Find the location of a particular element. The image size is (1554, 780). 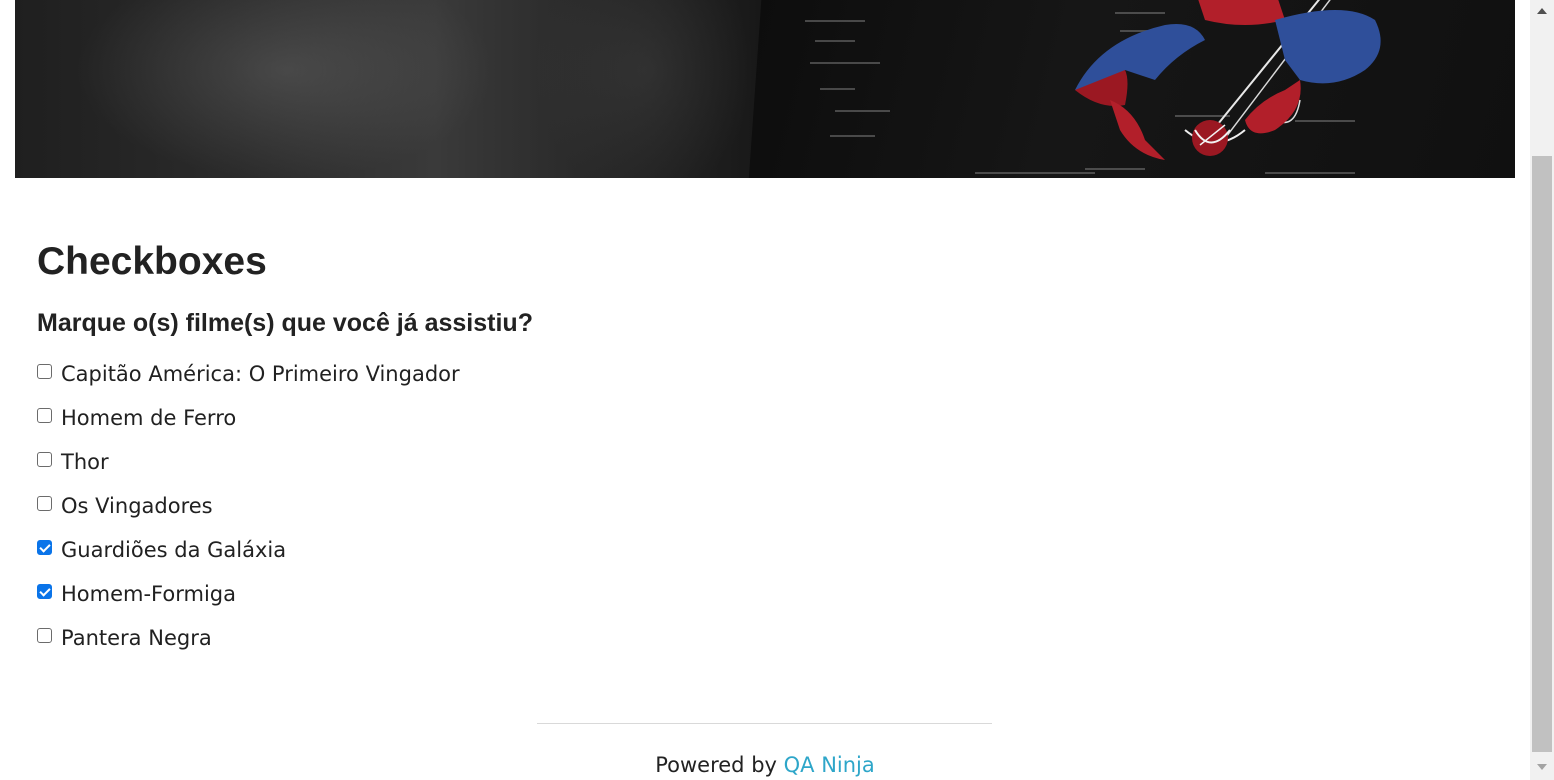

checkbox-label: Os Vingadores is located at coordinates (137, 506).